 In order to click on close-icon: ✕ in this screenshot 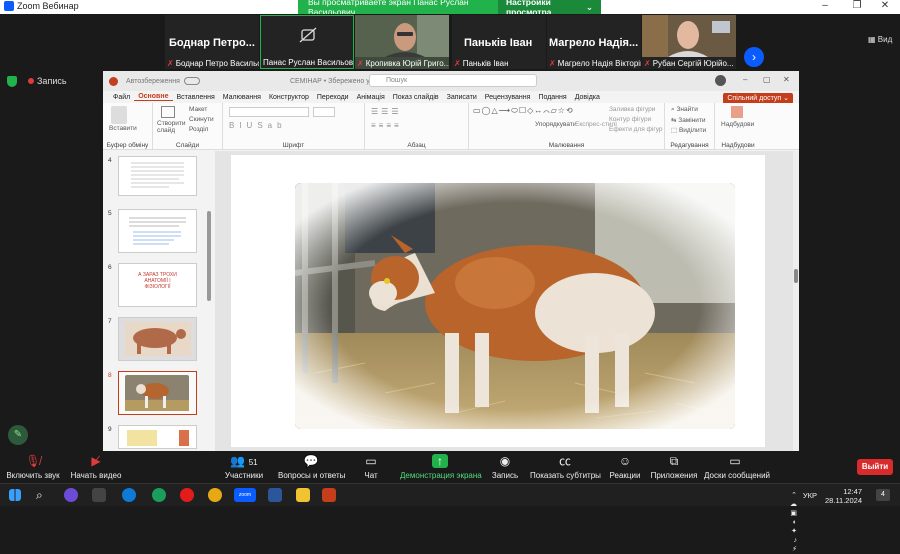, I will do `click(885, 7)`.